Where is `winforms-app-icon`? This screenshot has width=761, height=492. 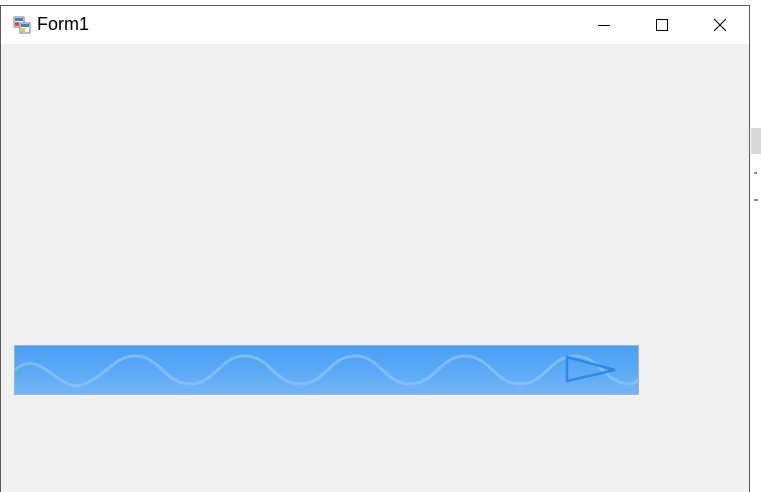 winforms-app-icon is located at coordinates (22, 25).